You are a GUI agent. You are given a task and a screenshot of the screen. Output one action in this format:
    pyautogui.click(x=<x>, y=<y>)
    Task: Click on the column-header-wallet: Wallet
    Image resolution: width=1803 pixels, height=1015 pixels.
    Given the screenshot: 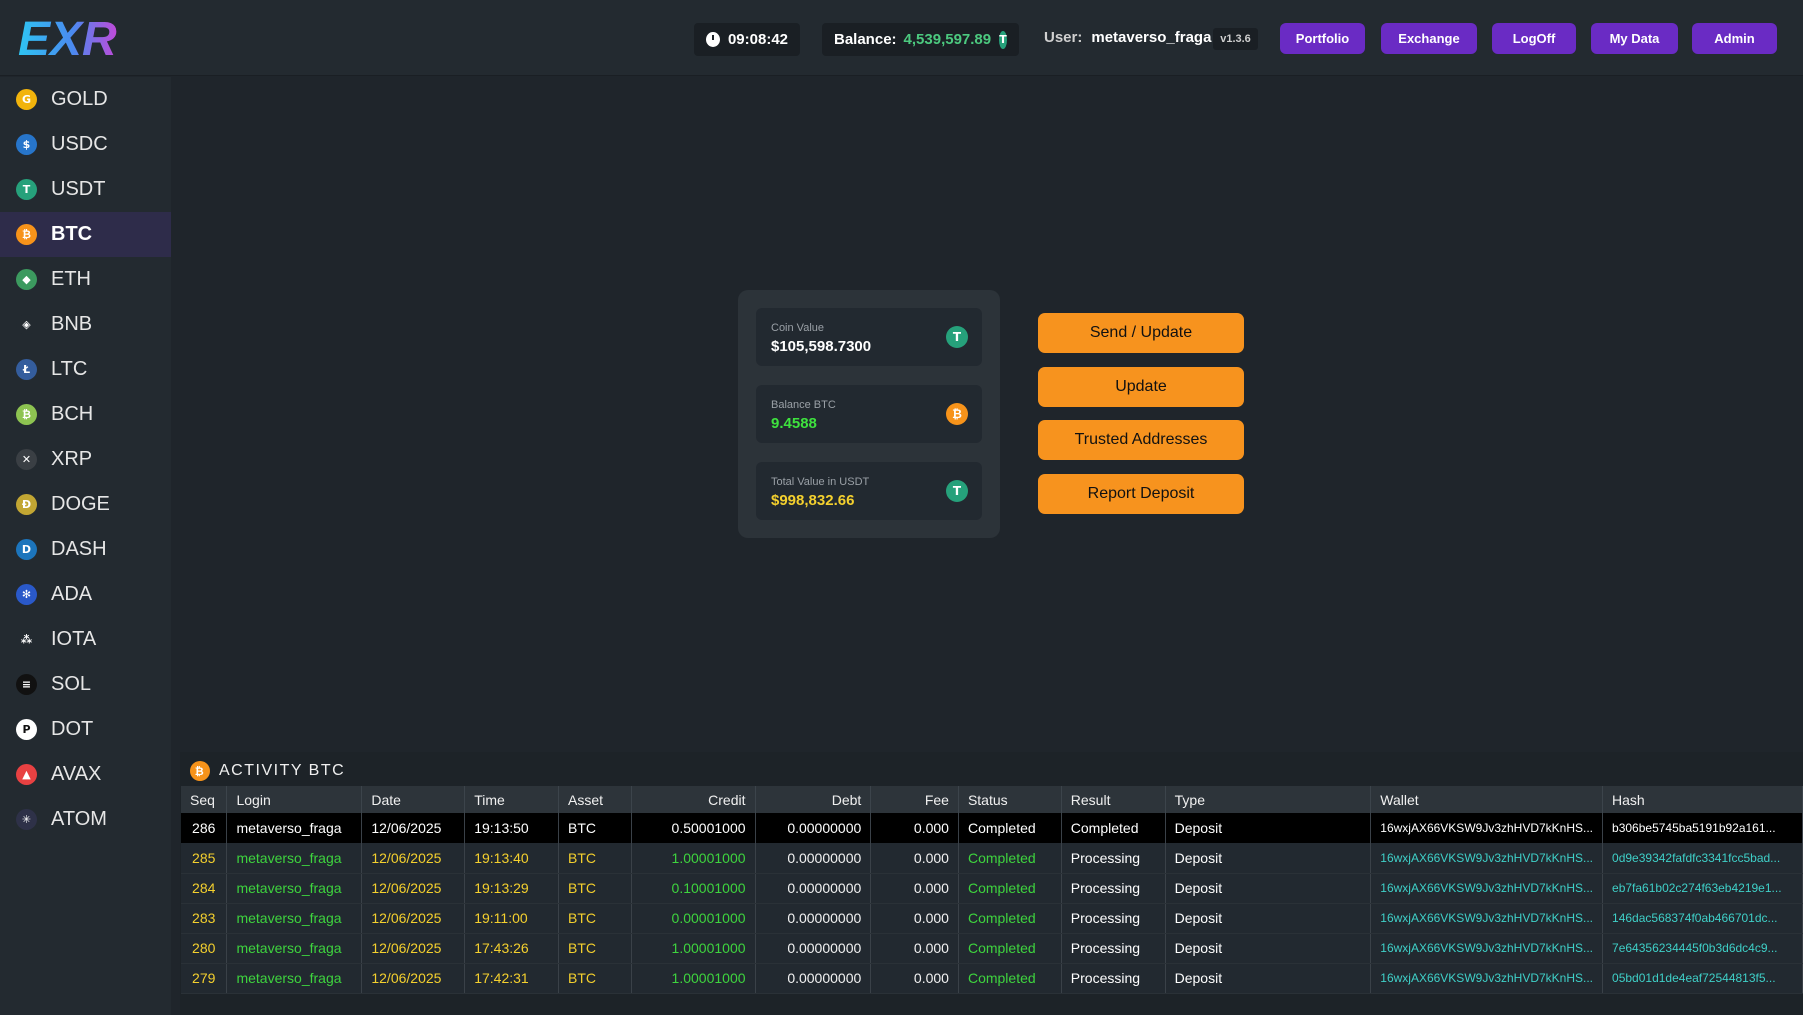 What is the action you would take?
    pyautogui.click(x=1487, y=799)
    